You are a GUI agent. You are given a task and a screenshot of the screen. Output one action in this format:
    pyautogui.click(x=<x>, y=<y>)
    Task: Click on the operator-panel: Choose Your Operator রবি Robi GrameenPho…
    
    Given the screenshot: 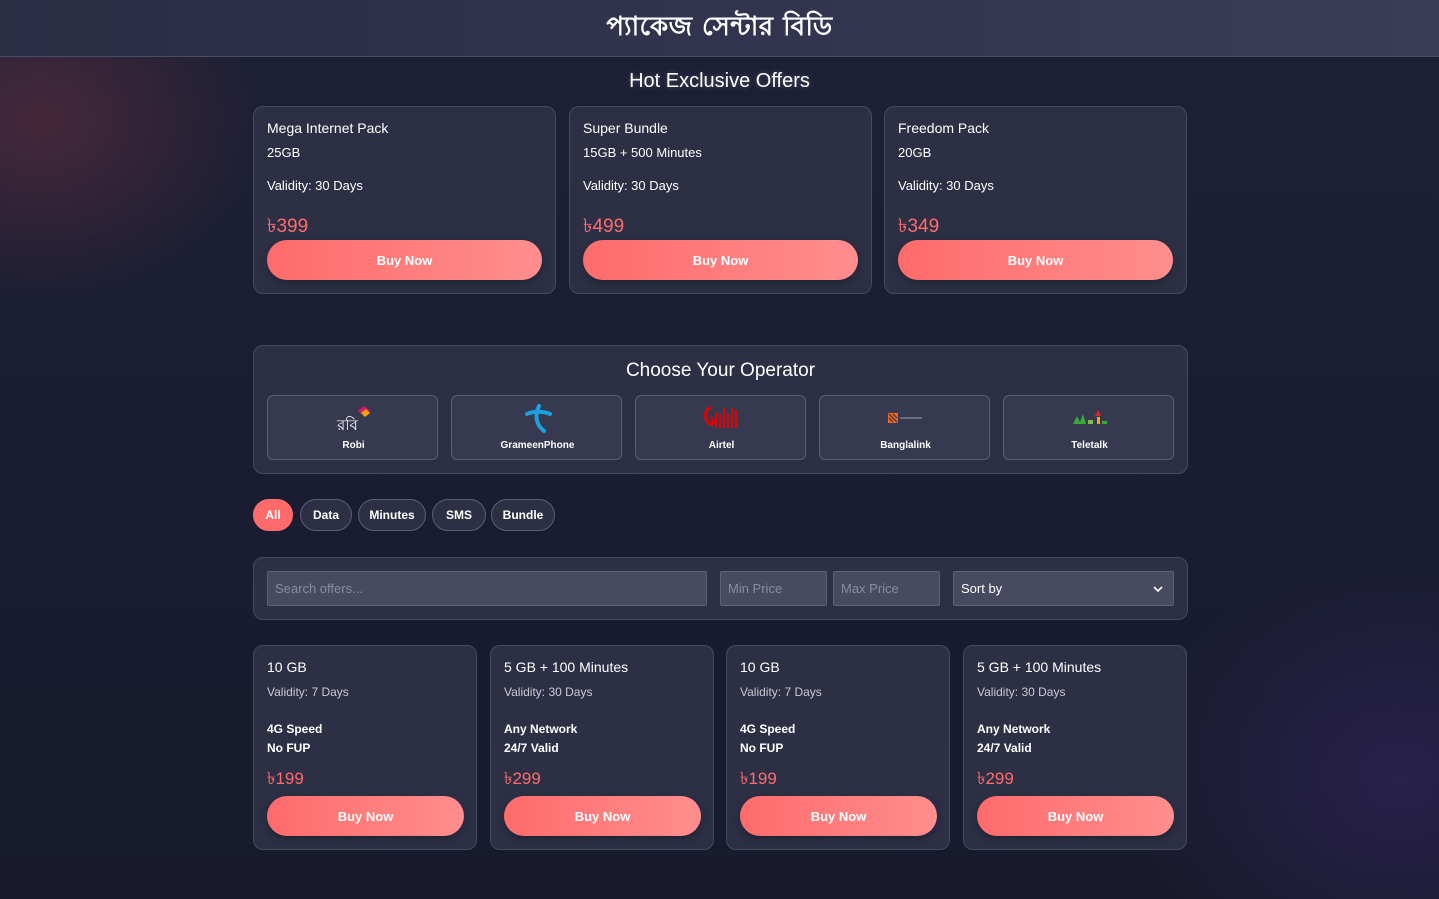 What is the action you would take?
    pyautogui.click(x=720, y=409)
    